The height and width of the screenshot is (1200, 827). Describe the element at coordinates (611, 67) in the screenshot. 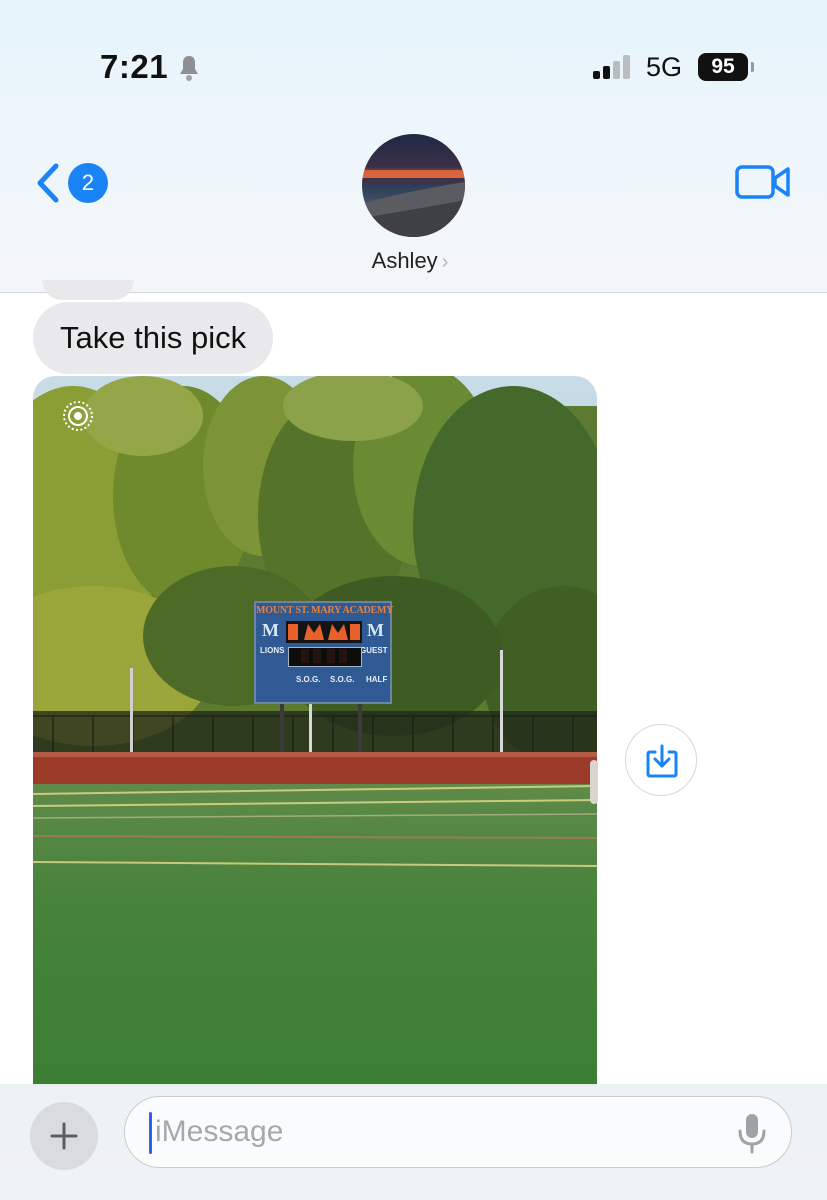

I see `cellular-signal-icon` at that location.